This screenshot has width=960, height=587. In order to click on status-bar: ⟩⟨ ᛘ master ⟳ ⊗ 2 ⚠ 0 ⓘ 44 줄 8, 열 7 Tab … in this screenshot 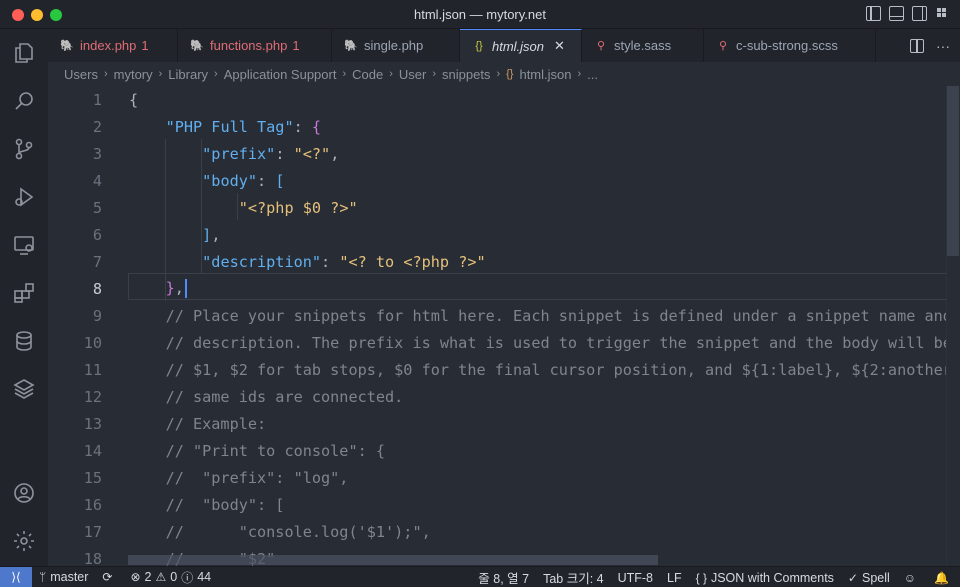, I will do `click(480, 576)`.